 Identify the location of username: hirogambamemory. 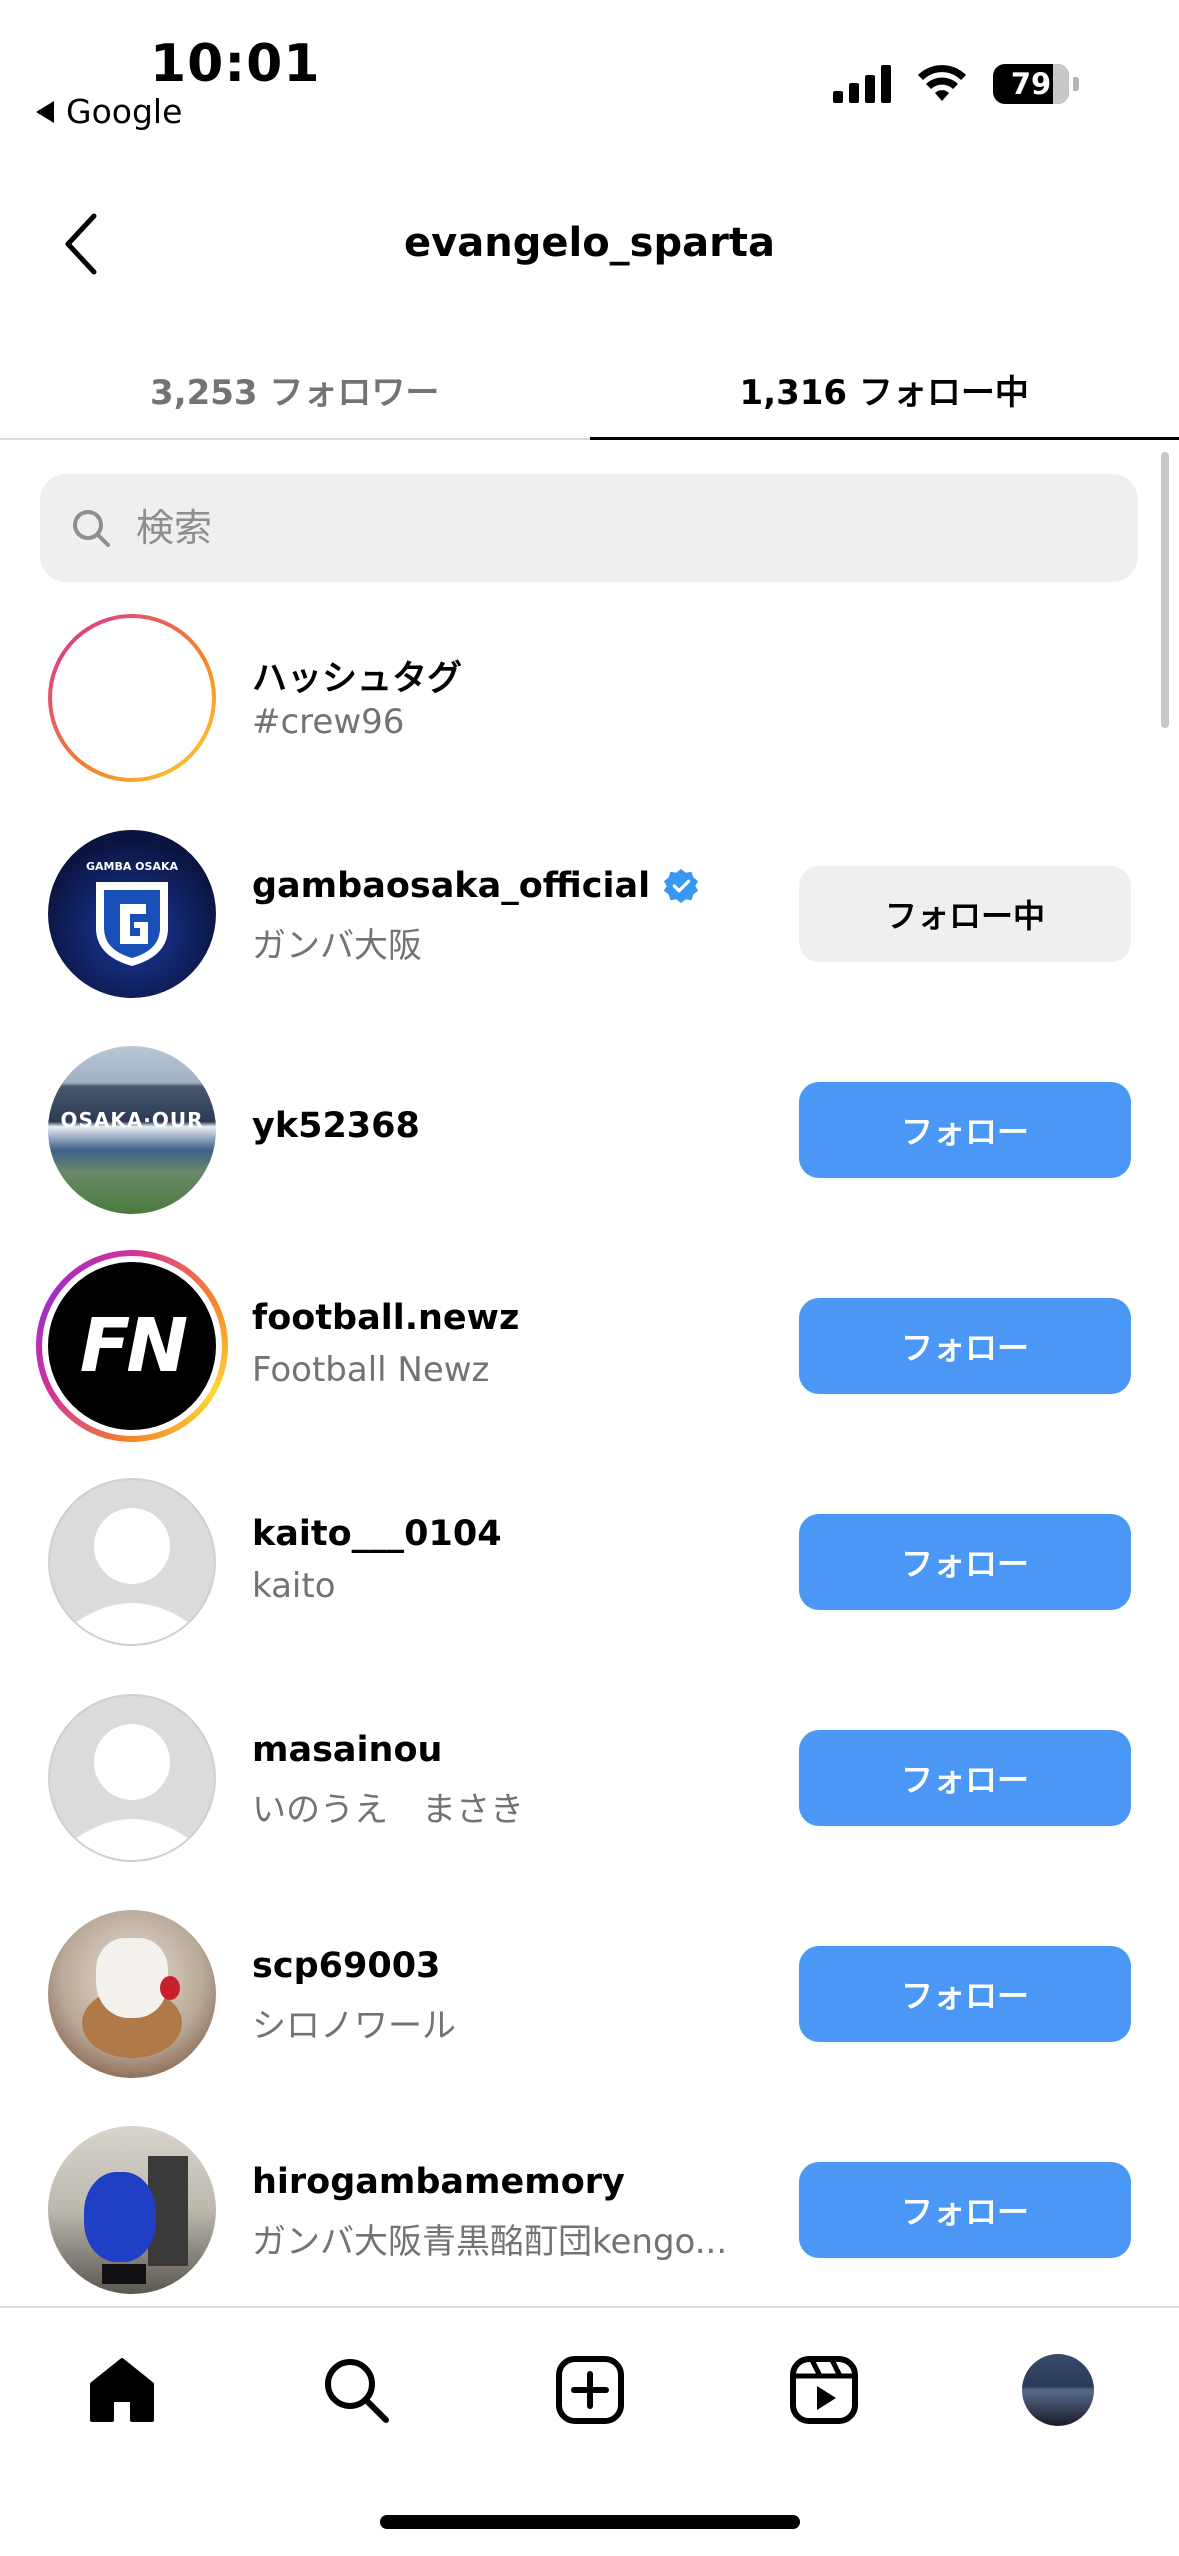
(438, 2182).